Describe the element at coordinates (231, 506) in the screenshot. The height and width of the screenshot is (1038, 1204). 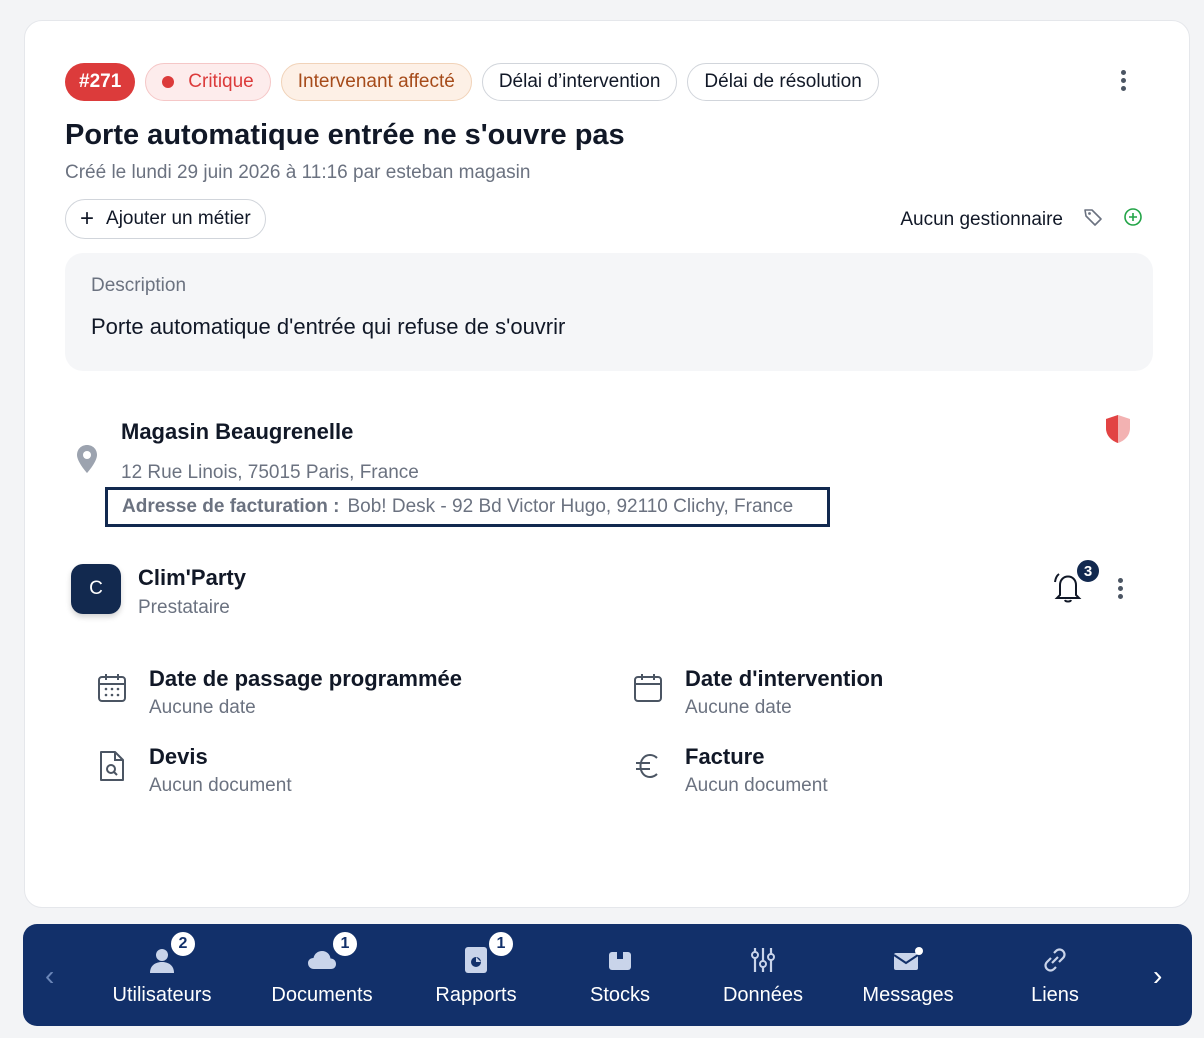
I see `billing-label: Adresse de facturation :` at that location.